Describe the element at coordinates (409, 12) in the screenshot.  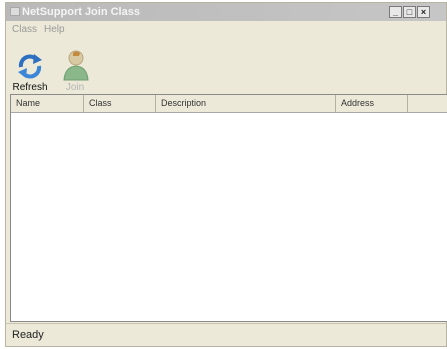
I see `maximize-button: □` at that location.